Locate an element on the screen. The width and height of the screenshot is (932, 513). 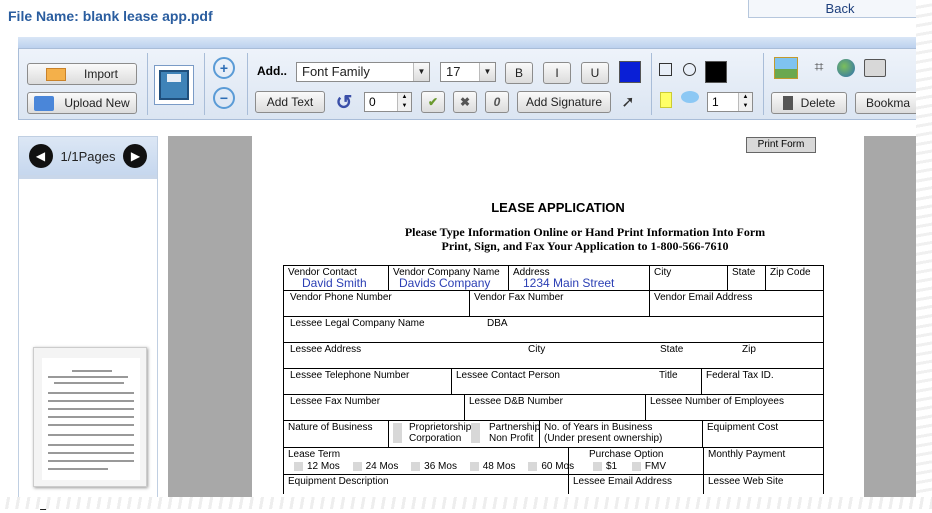
lessee-legal-name-field: Lessee Legal Company Name is located at coordinates (383, 329).